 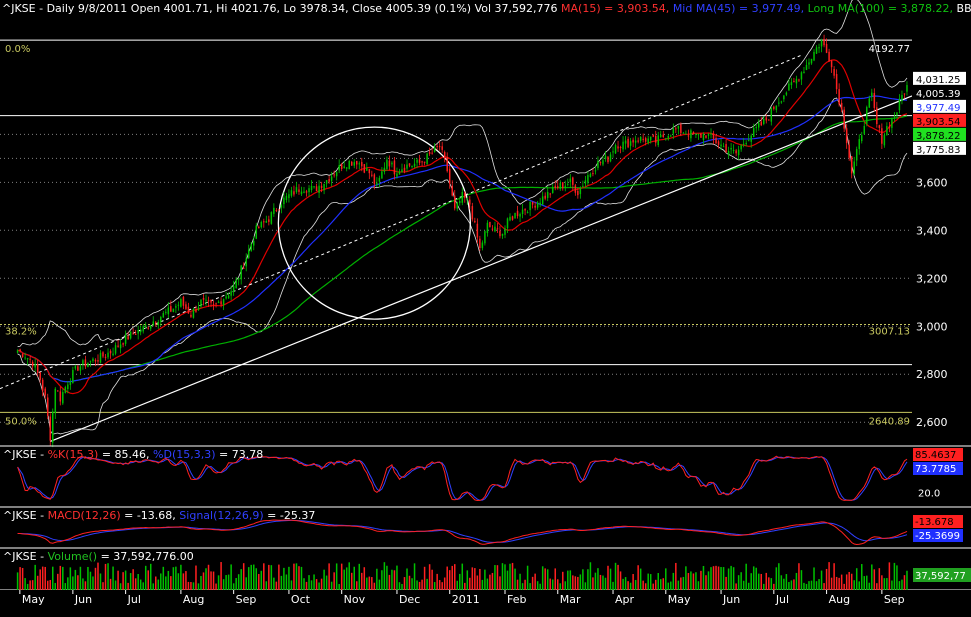 I want to click on x-tick-label: May, so click(x=33, y=599).